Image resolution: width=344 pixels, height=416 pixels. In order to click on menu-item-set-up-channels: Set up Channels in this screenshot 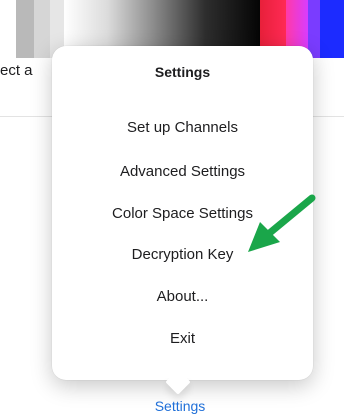, I will do `click(182, 128)`.